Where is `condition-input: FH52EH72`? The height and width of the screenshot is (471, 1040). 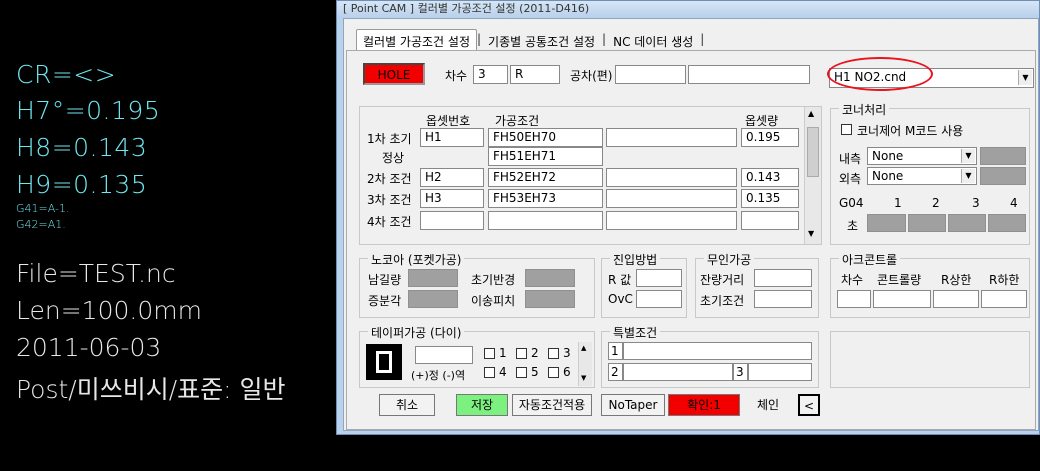
condition-input: FH52EH72 is located at coordinates (545, 177).